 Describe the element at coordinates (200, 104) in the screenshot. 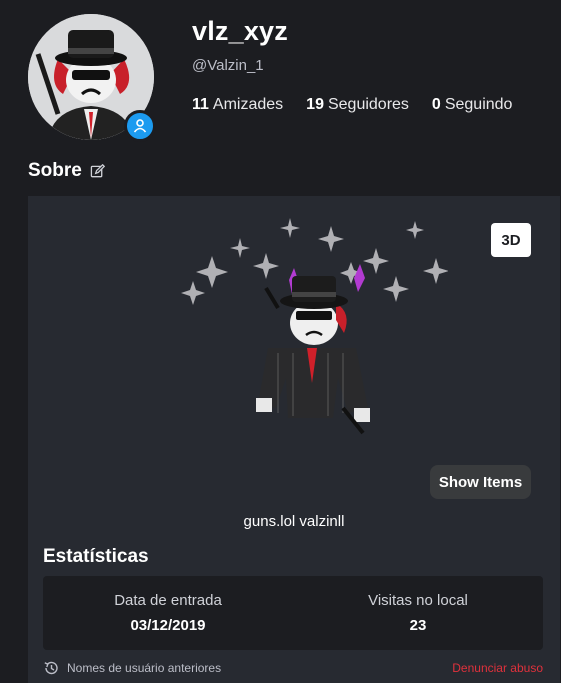

I see `friends-count: 11` at that location.